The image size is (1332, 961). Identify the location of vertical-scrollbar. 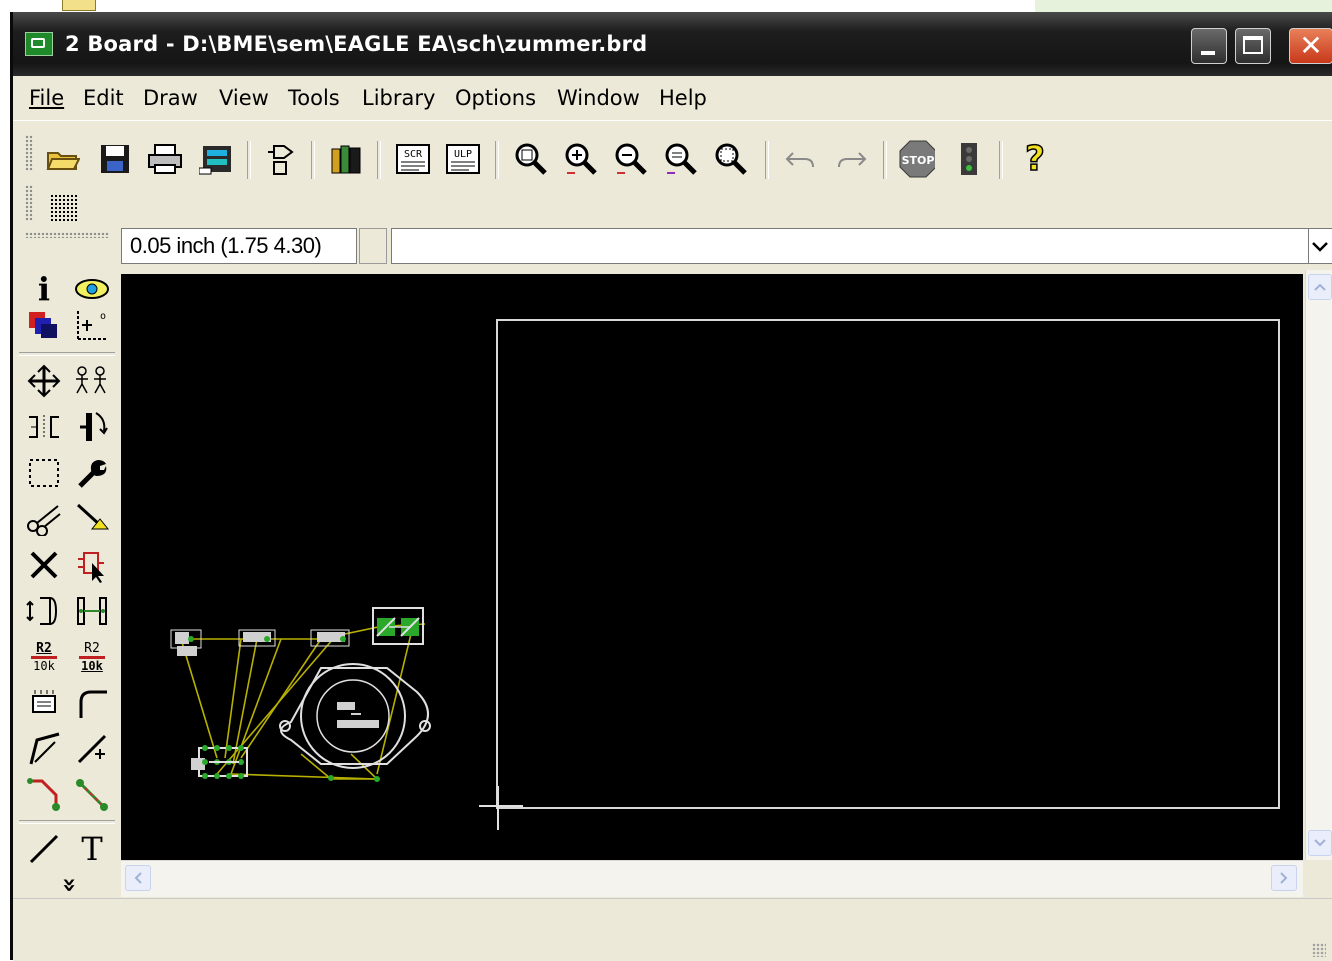
(1318, 565).